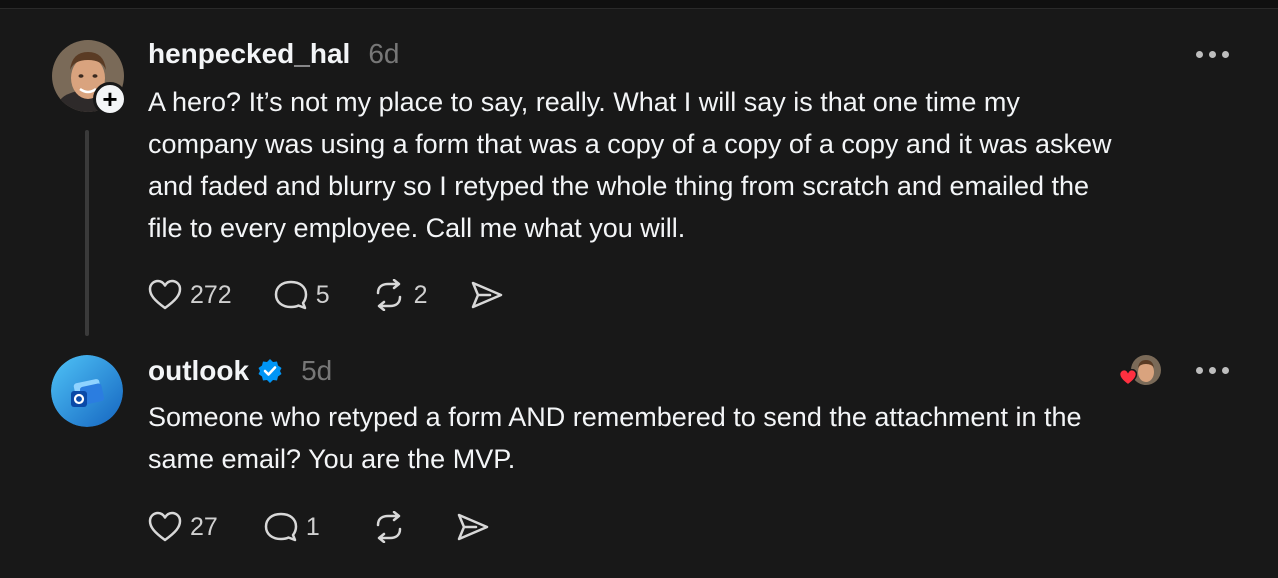 This screenshot has height=578, width=1278. I want to click on reply-count: 5, so click(322, 294).